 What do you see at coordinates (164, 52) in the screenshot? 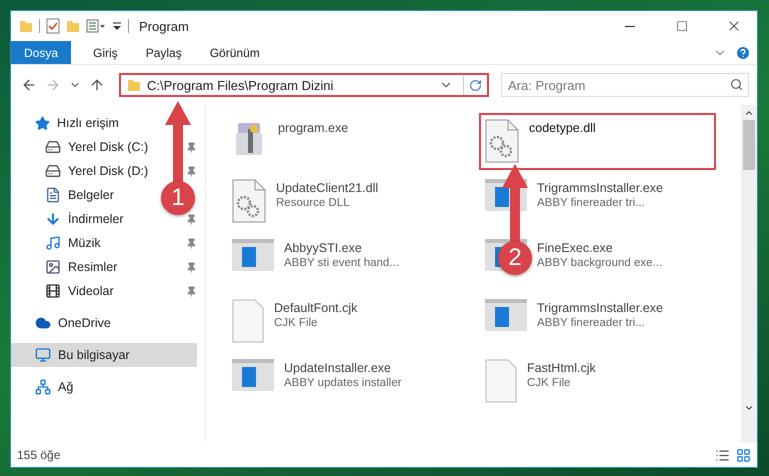
I see `ribbon-tab: Paylaş` at bounding box center [164, 52].